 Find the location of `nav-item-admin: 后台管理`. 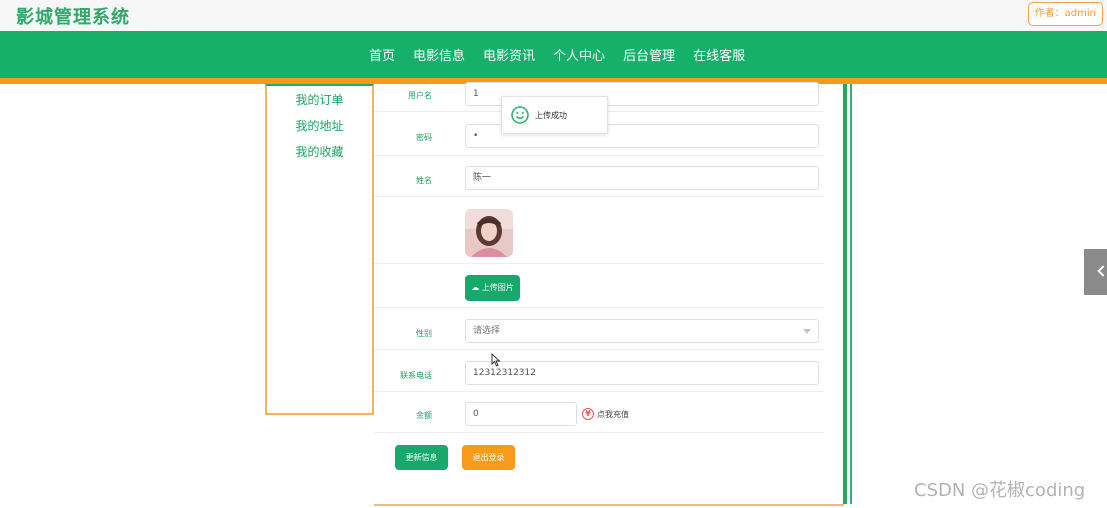

nav-item-admin: 后台管理 is located at coordinates (649, 54).